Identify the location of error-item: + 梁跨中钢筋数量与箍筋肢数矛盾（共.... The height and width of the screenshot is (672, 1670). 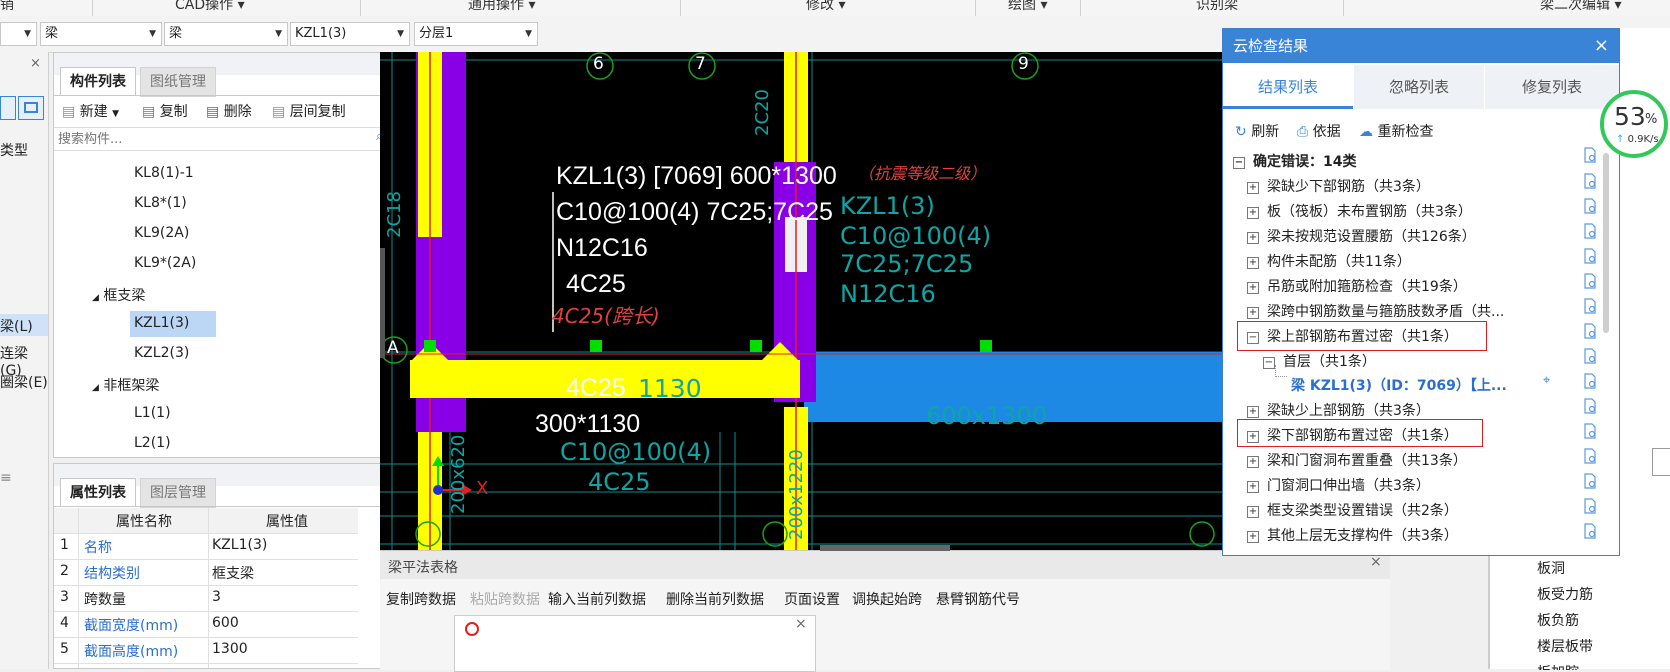
(1375, 311).